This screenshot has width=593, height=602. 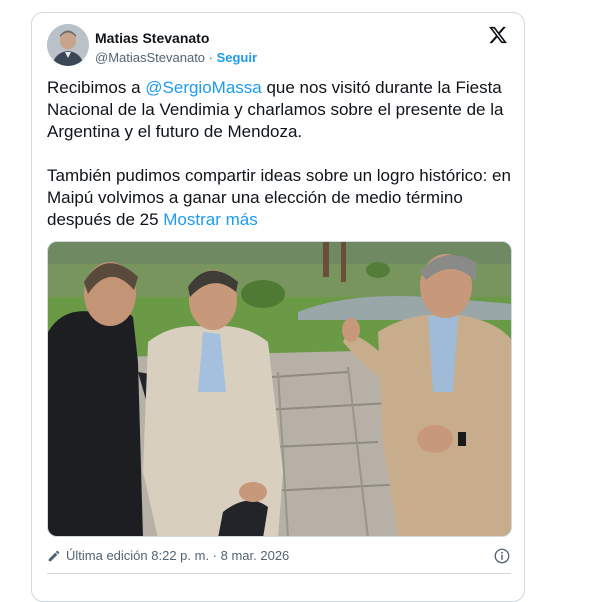 I want to click on follow-button: Seguir, so click(x=237, y=57).